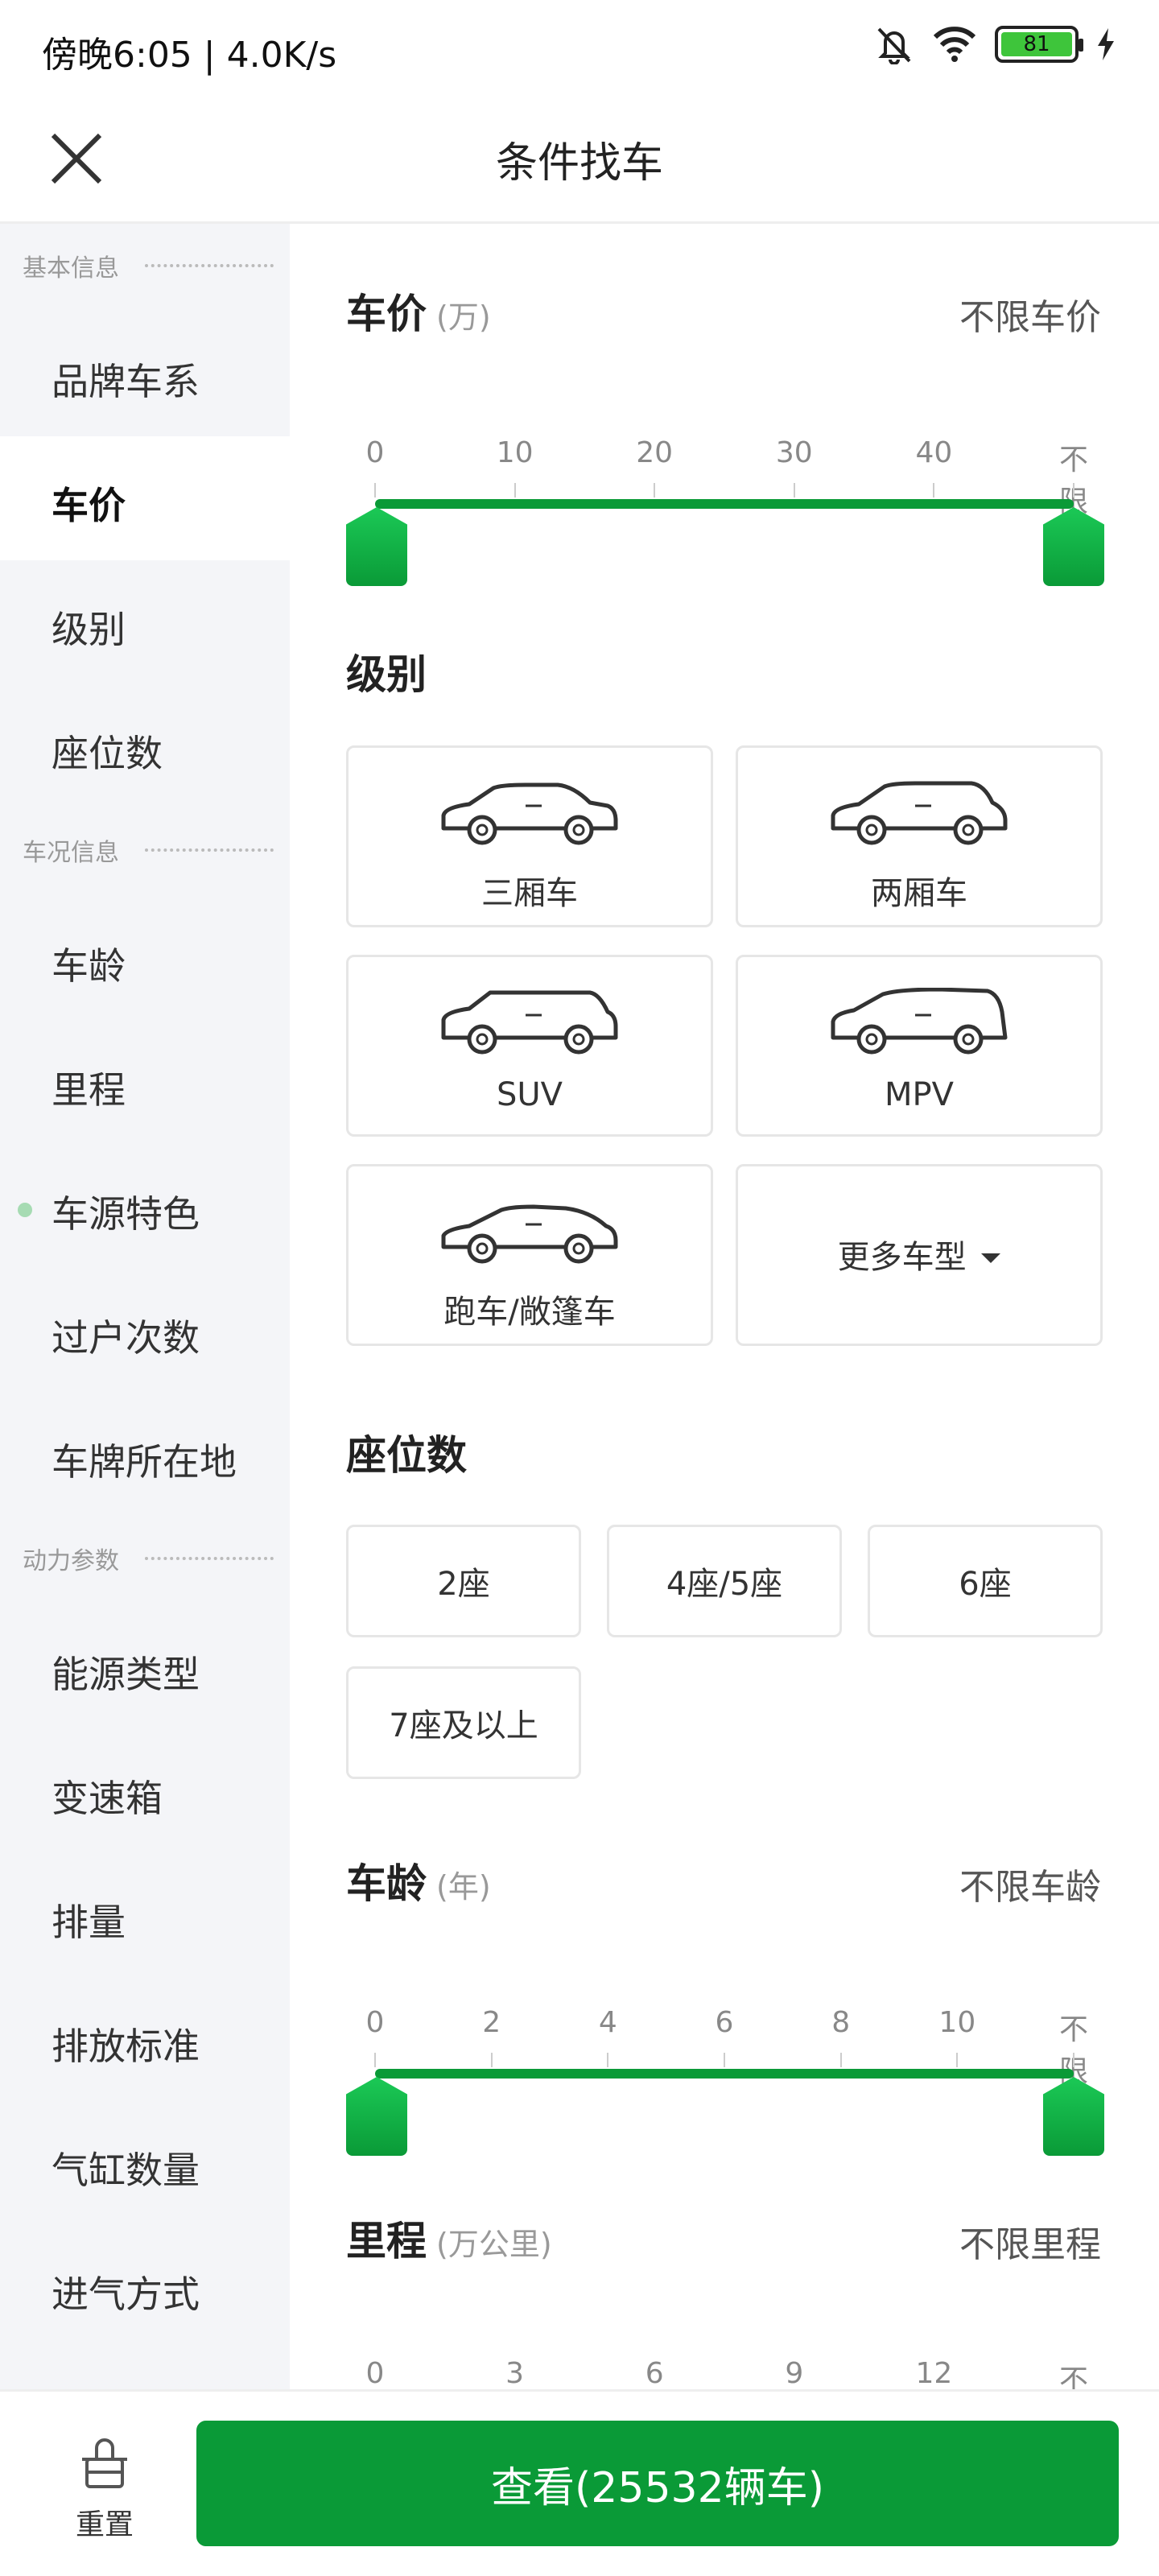 The image size is (1159, 2576). I want to click on slider-tick-label: 10, so click(957, 2022).